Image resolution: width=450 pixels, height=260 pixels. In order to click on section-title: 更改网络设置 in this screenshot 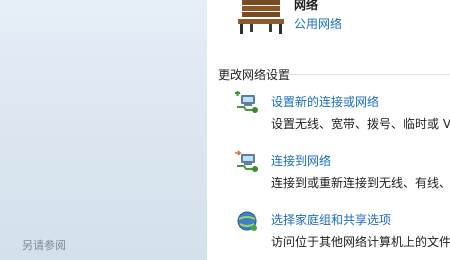, I will do `click(254, 75)`.